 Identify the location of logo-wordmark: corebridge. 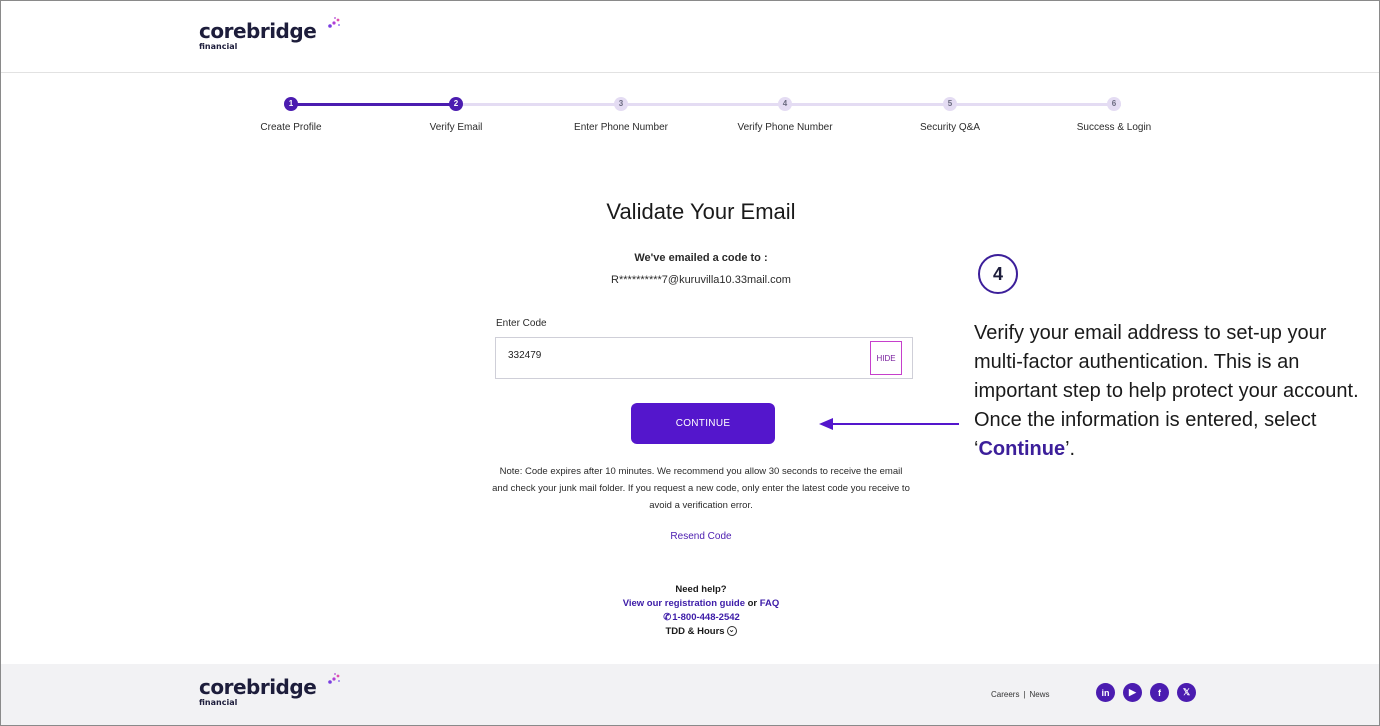
(258, 31).